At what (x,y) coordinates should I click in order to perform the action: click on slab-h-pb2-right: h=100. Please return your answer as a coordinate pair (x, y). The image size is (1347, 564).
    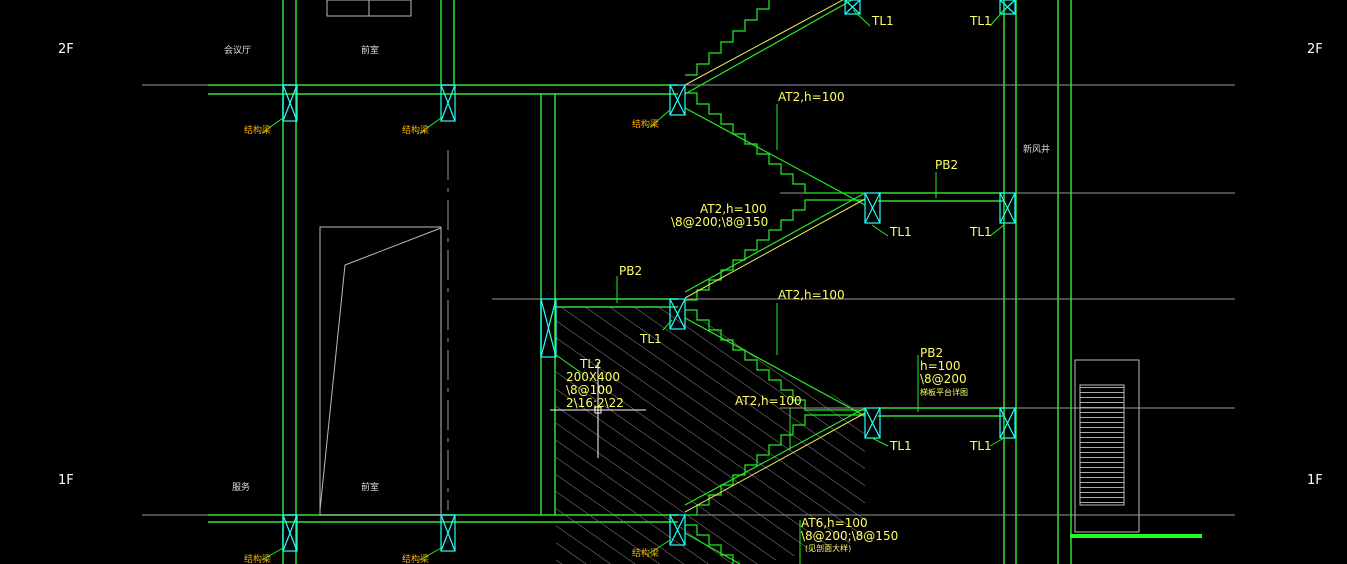
    Looking at the image, I should click on (940, 366).